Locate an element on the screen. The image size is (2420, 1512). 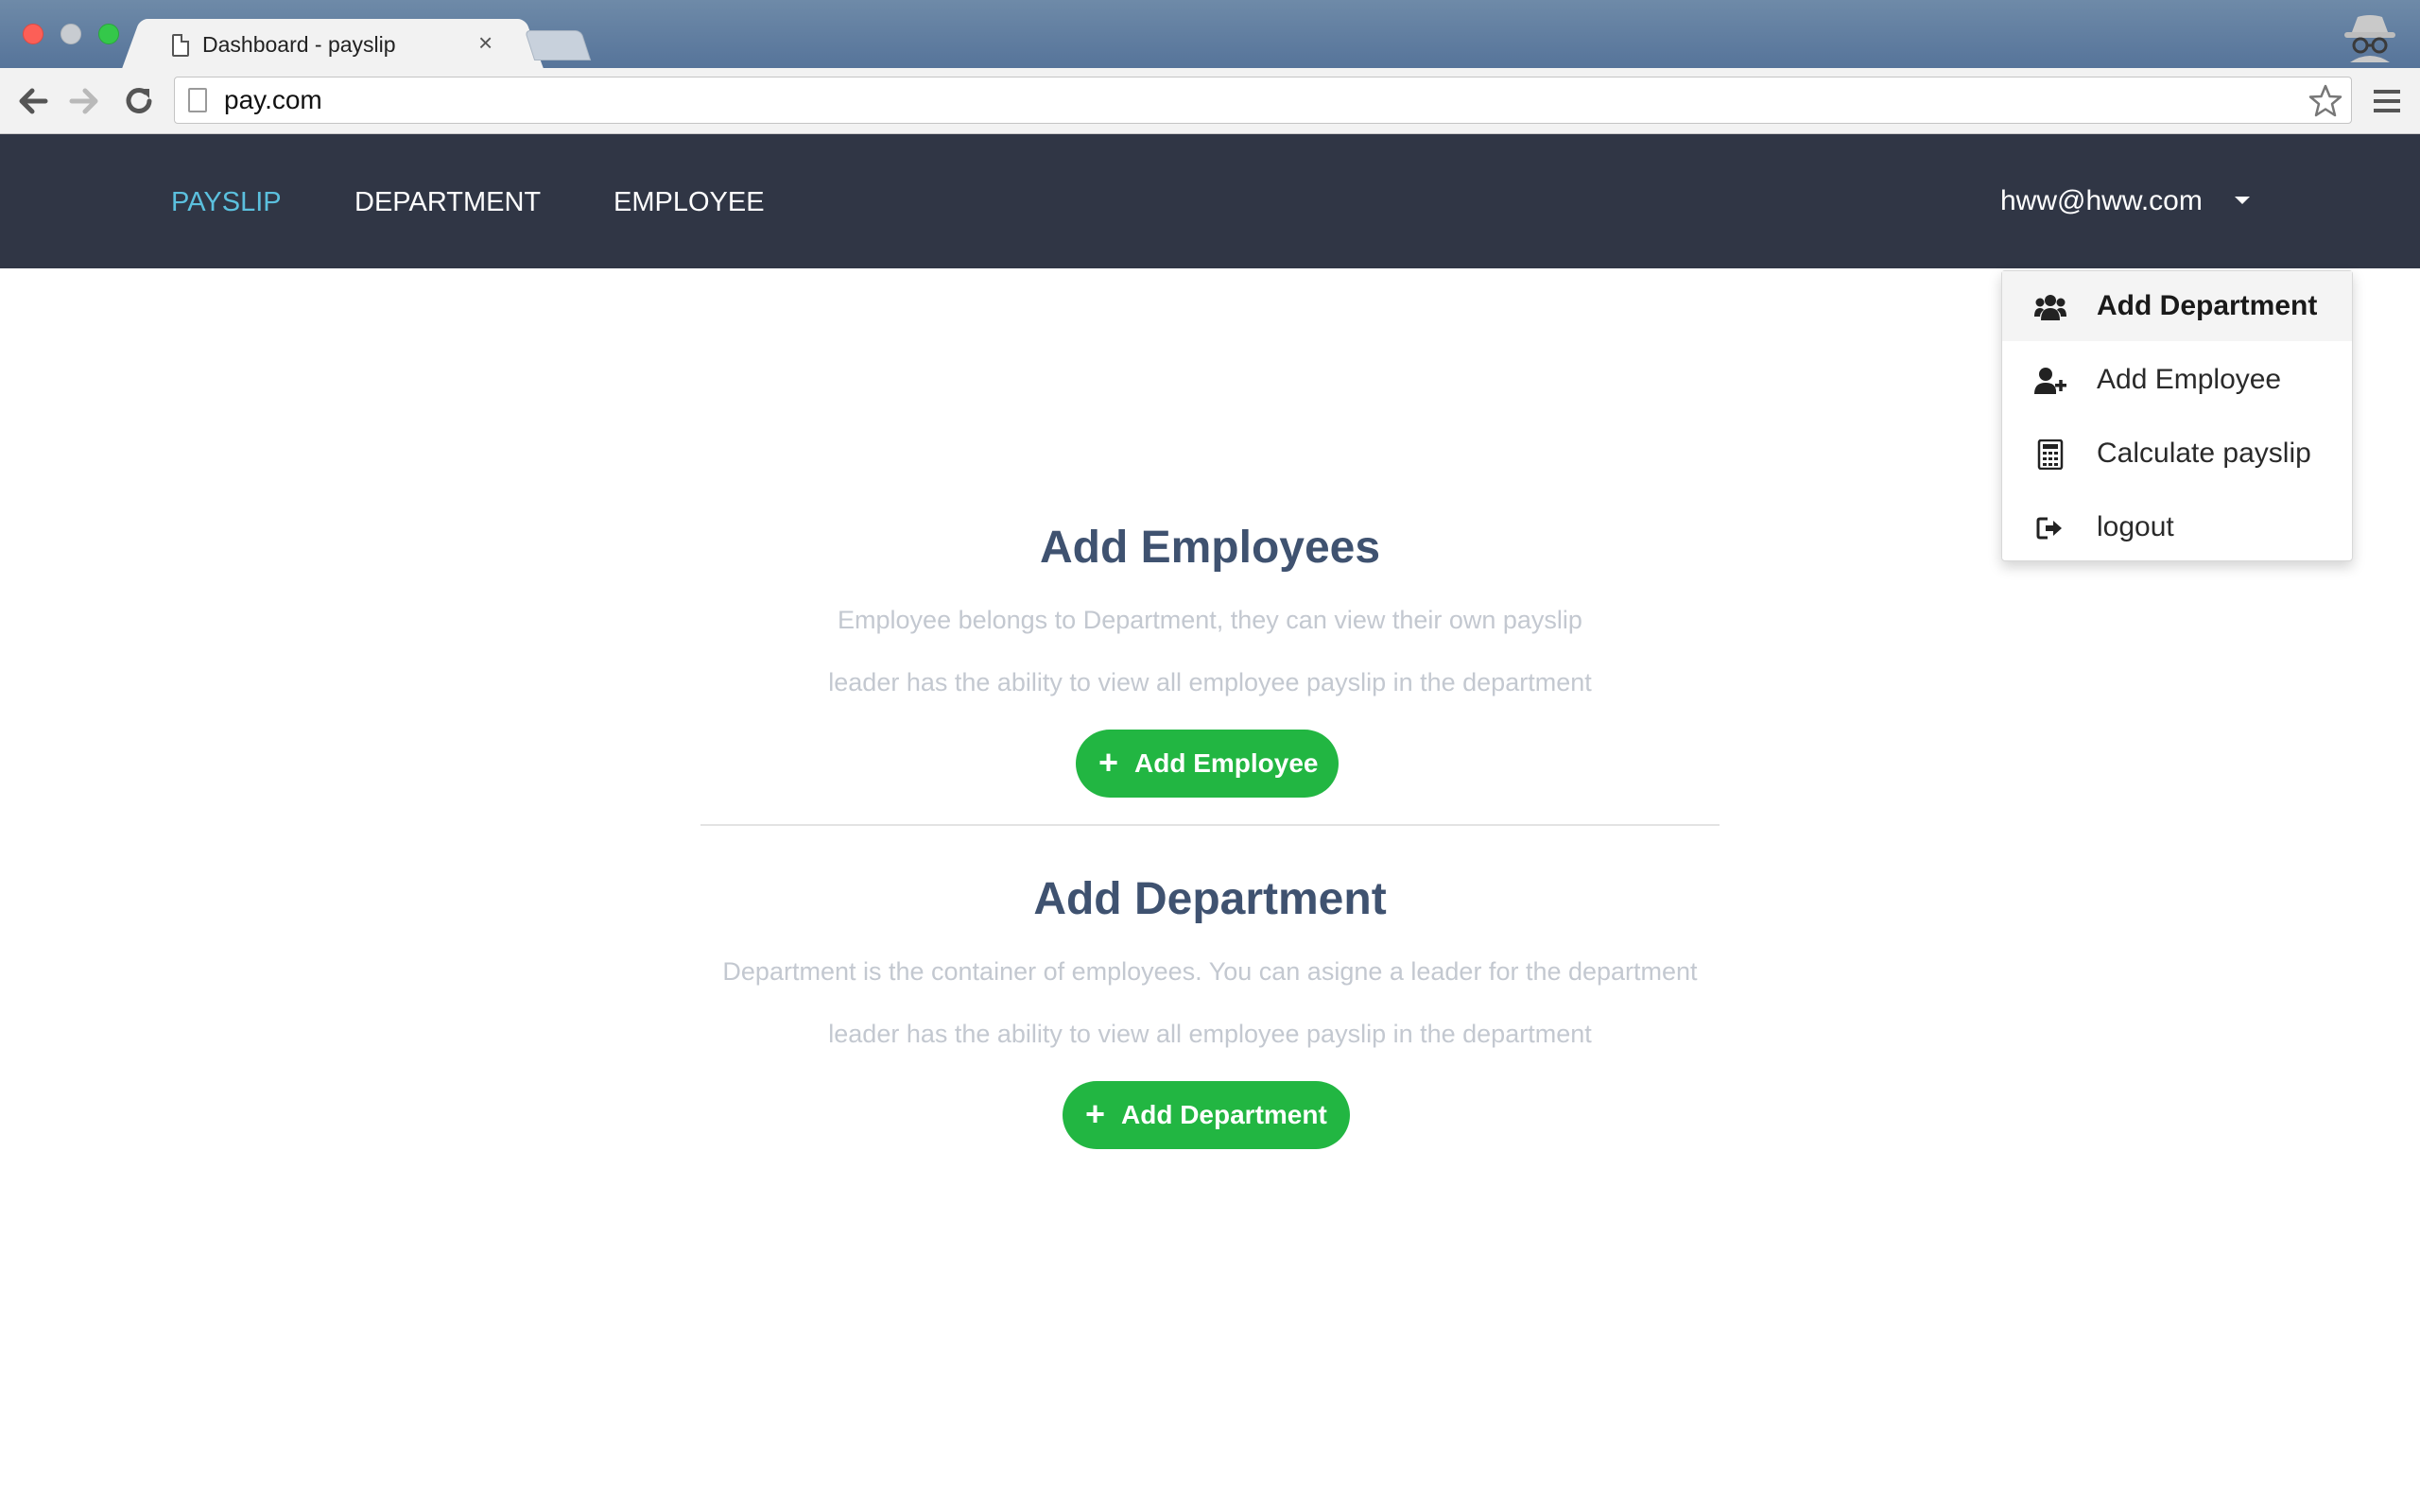
section-divider is located at coordinates (1210, 825).